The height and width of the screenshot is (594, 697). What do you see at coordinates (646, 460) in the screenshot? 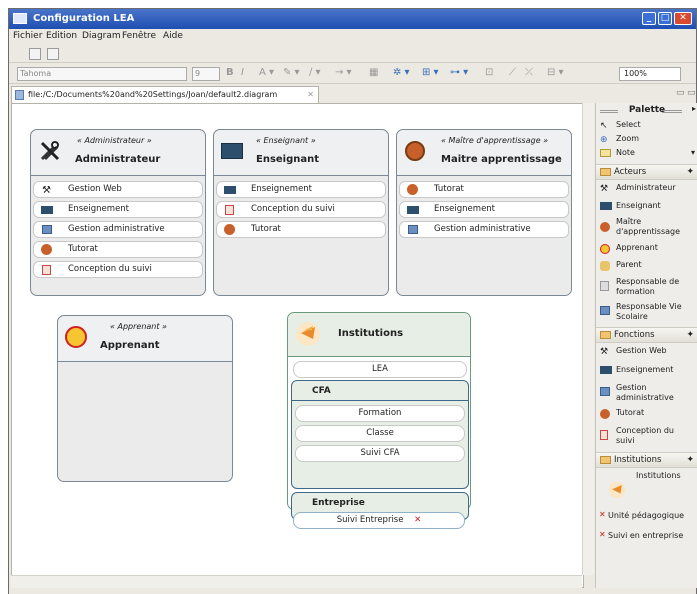
I see `palette-drawer-institutions: Institutions ✦` at bounding box center [646, 460].